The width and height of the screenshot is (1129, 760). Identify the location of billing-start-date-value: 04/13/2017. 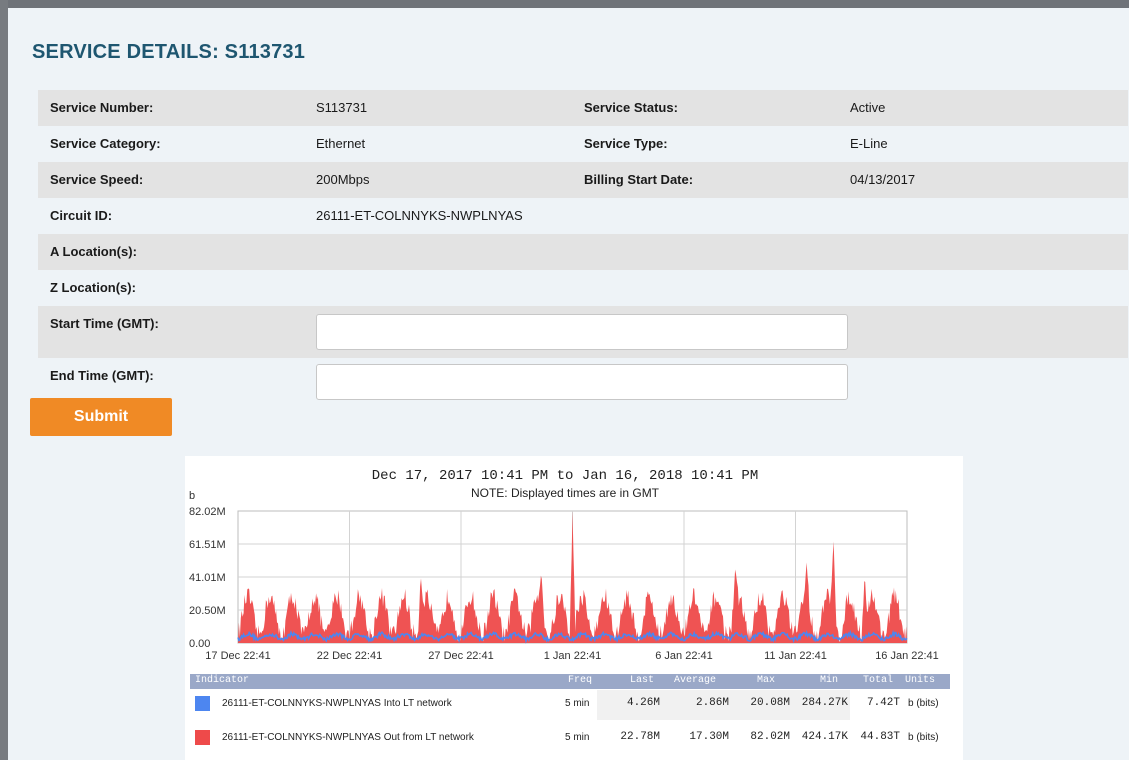
(883, 179).